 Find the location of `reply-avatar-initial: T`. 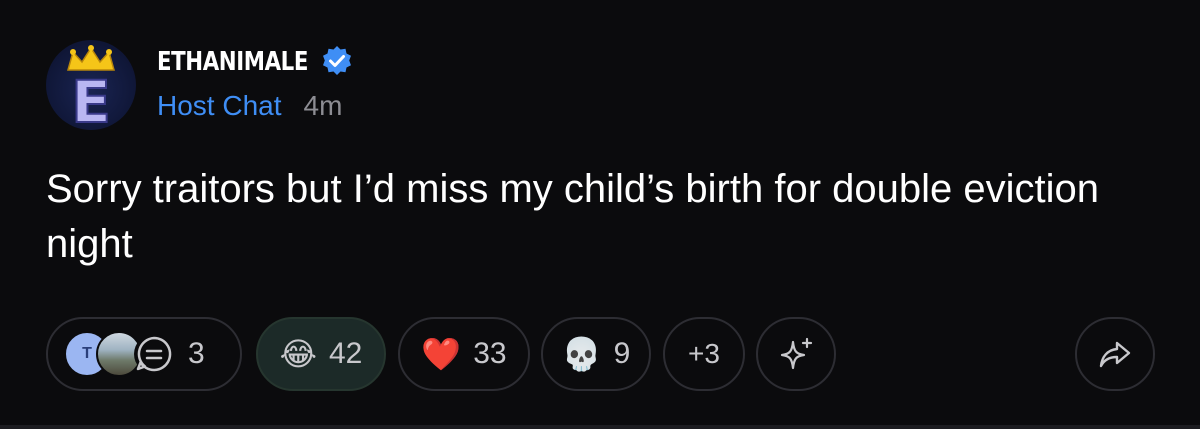

reply-avatar-initial: T is located at coordinates (87, 353).